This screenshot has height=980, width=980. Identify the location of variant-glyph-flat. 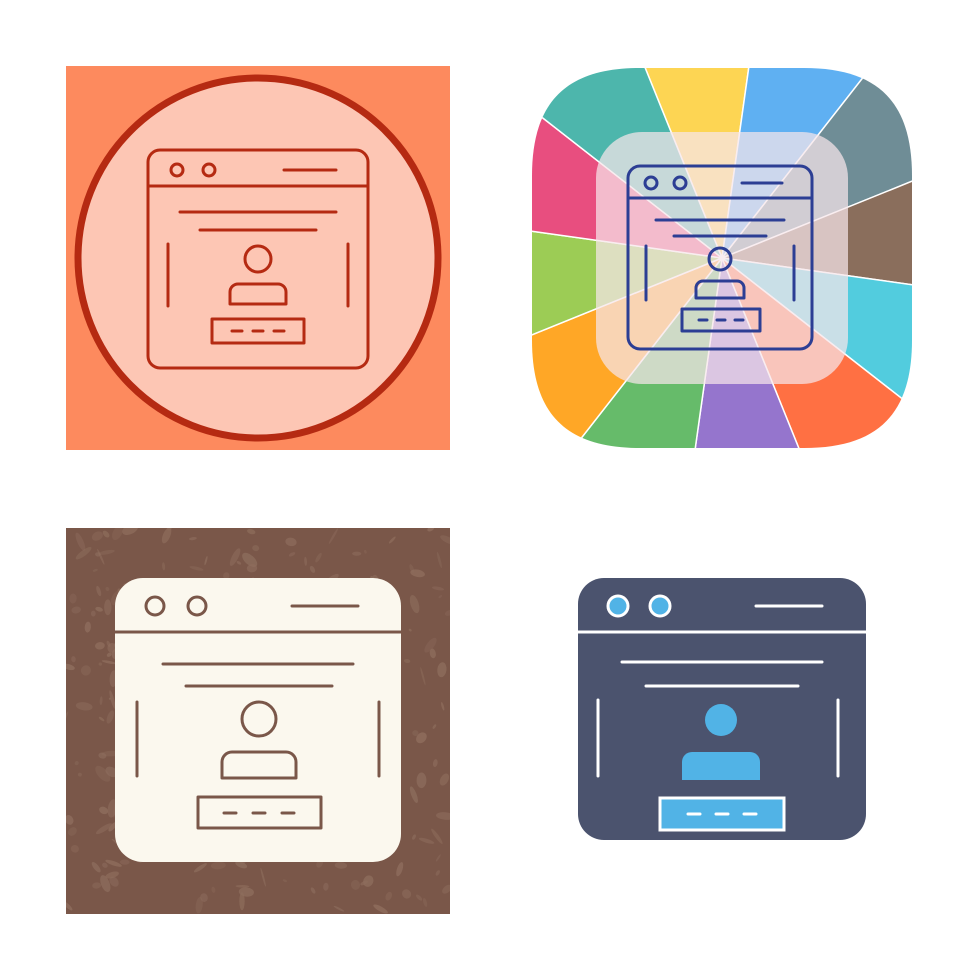
(722, 709).